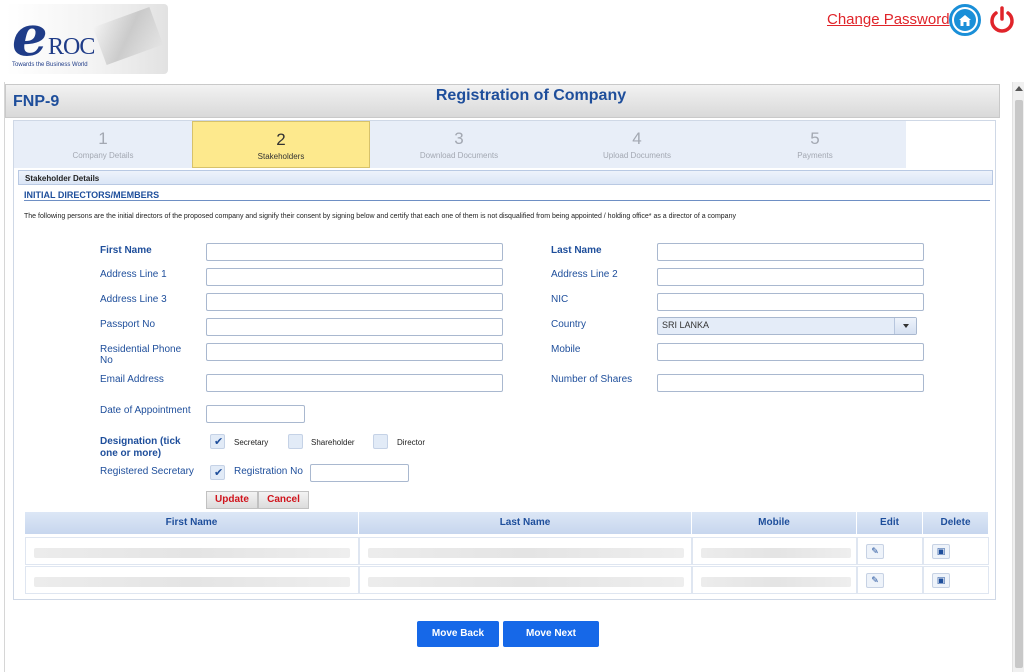  I want to click on residential-phone-input, so click(354, 352).